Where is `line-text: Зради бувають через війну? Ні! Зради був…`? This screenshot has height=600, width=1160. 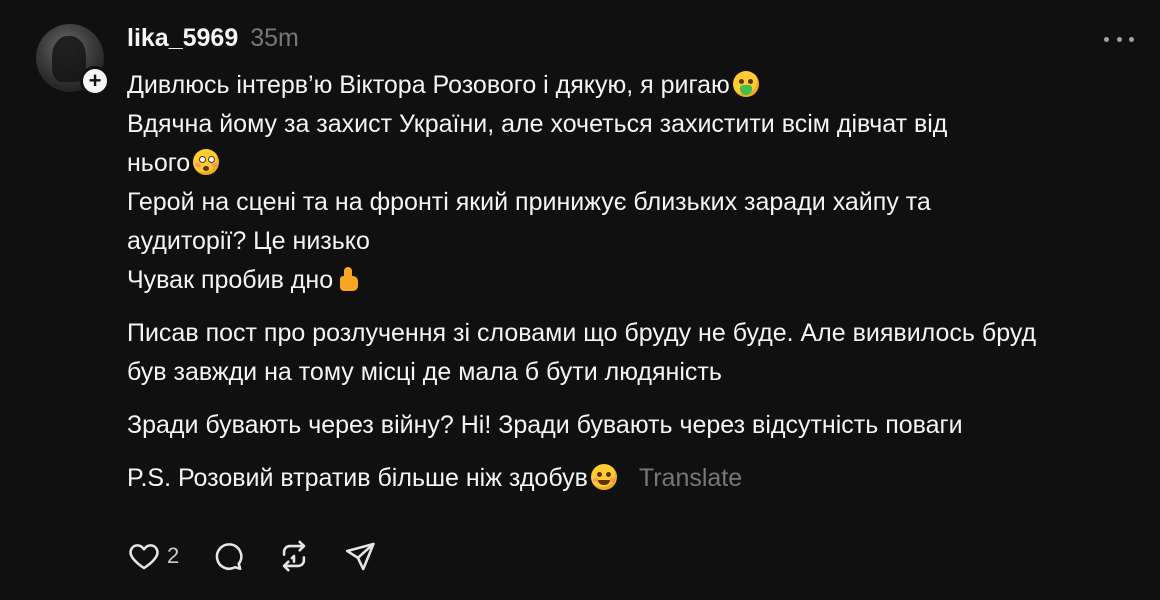
line-text: Зради бувають через війну? Ні! Зради був… is located at coordinates (545, 425).